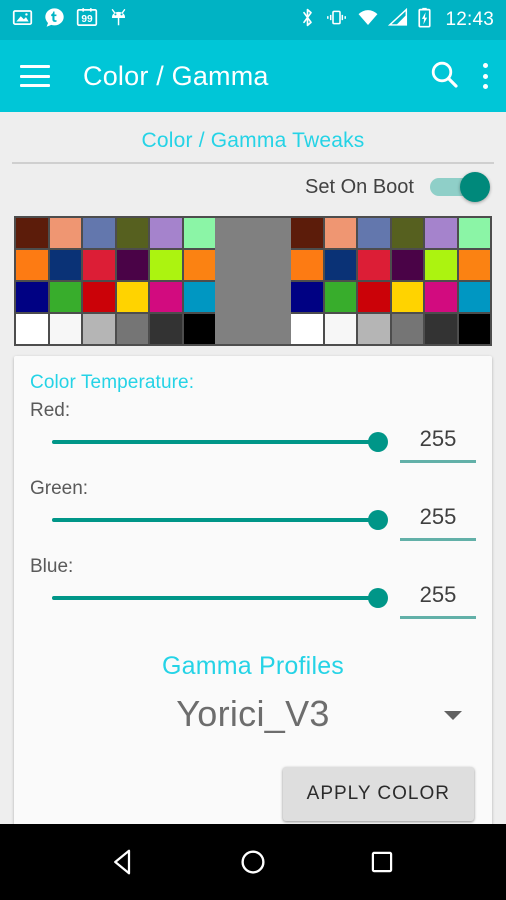 The image size is (506, 900). What do you see at coordinates (485, 76) in the screenshot?
I see `overflow-menu-icon` at bounding box center [485, 76].